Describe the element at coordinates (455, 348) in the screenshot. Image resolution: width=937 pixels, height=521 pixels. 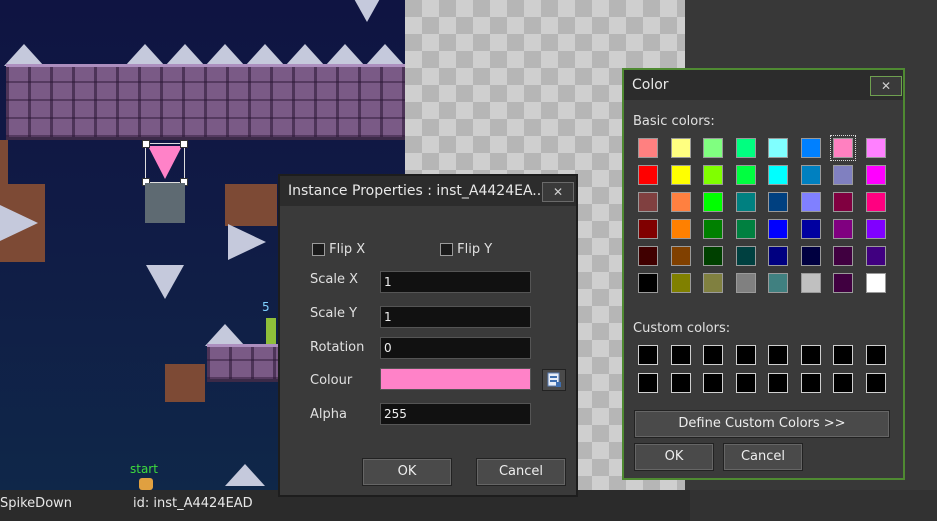
I see `rotation-input: 0` at that location.